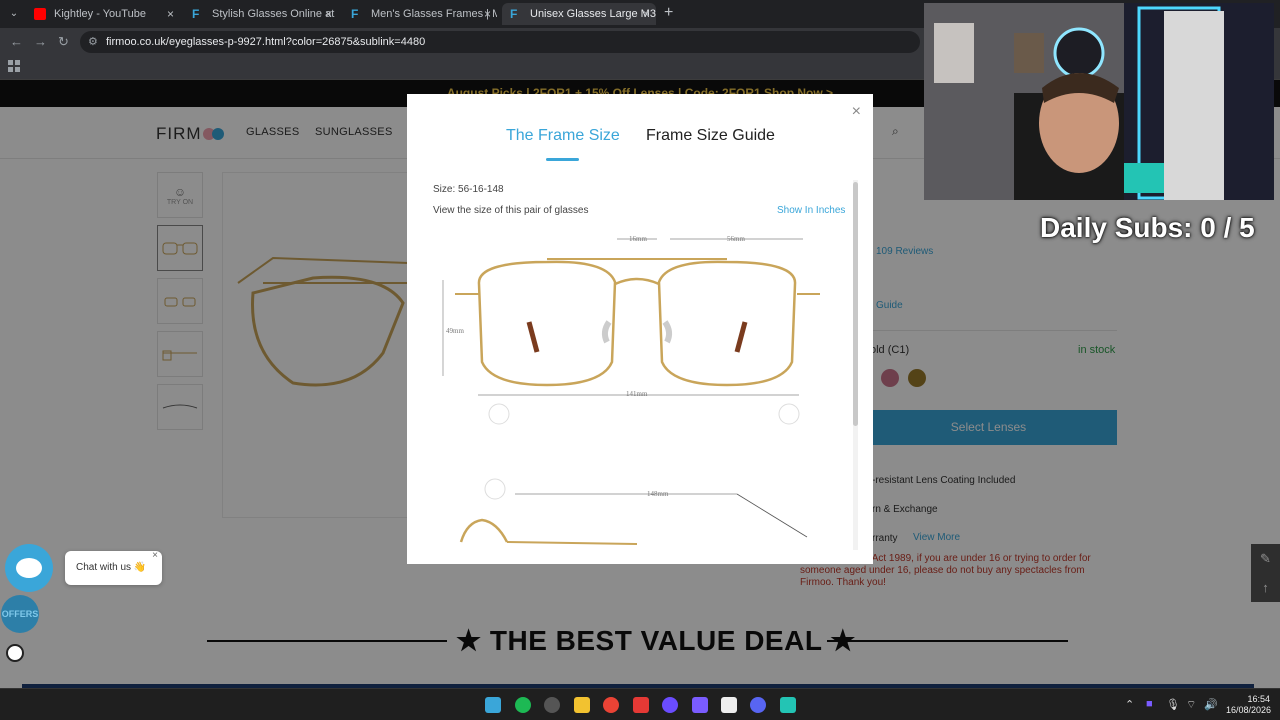 This screenshot has height=720, width=1280. What do you see at coordinates (855, 304) in the screenshot?
I see `modal-scrollbar-thumb` at bounding box center [855, 304].